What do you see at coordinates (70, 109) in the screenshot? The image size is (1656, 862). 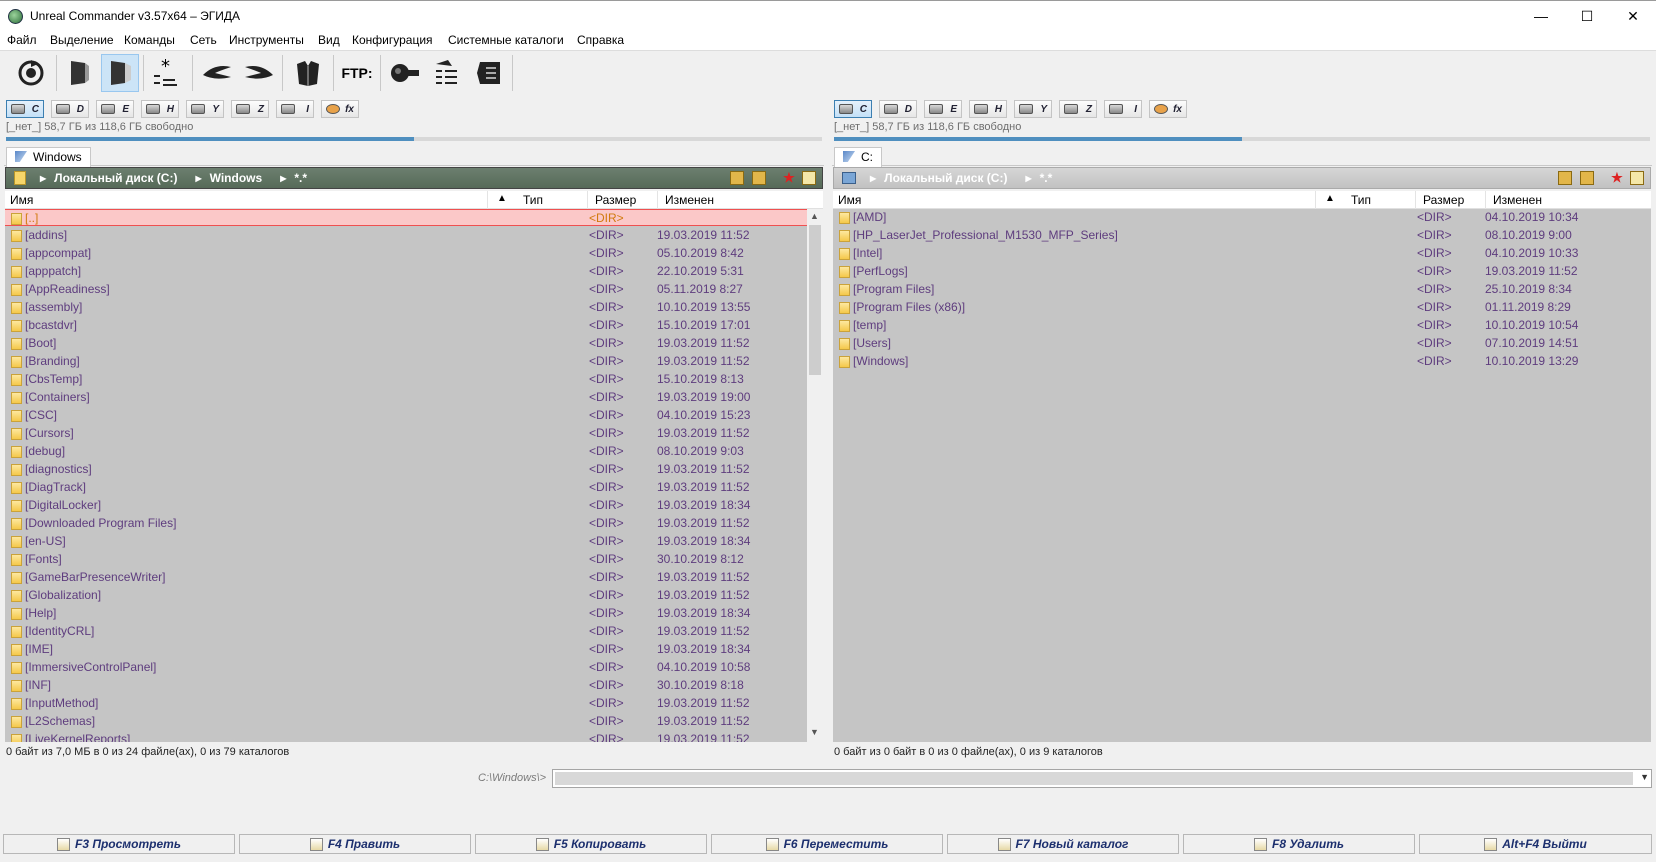 I see `left-drive-d-button: D` at bounding box center [70, 109].